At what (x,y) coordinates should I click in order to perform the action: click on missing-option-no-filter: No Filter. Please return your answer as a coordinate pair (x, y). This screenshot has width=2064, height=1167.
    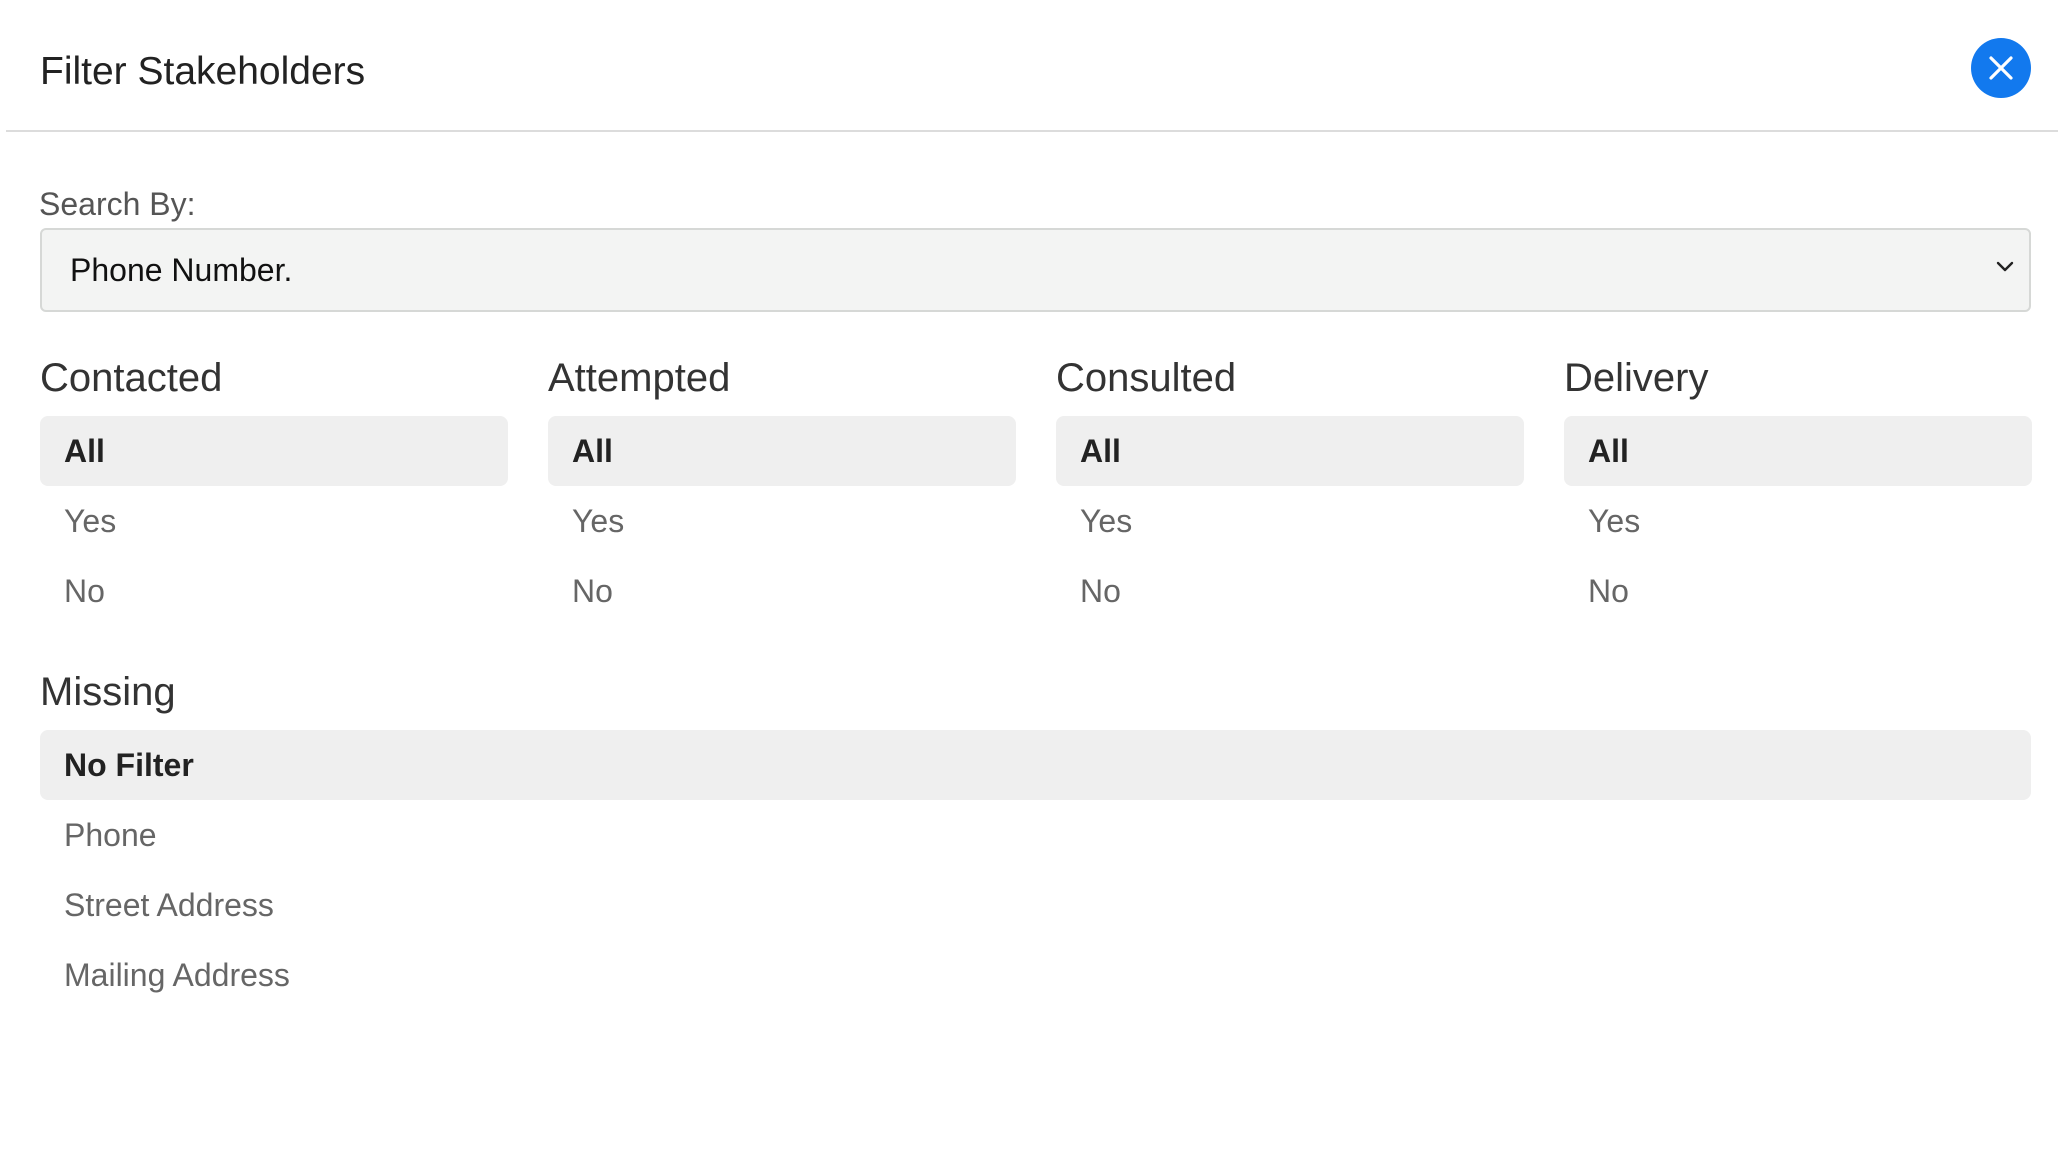
    Looking at the image, I should click on (1035, 765).